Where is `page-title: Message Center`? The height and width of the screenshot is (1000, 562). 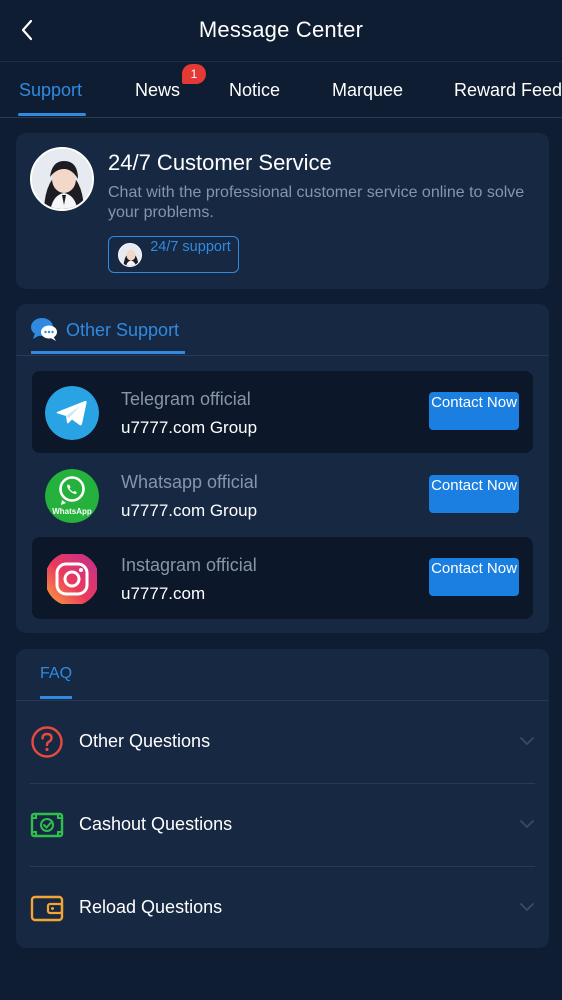 page-title: Message Center is located at coordinates (281, 29).